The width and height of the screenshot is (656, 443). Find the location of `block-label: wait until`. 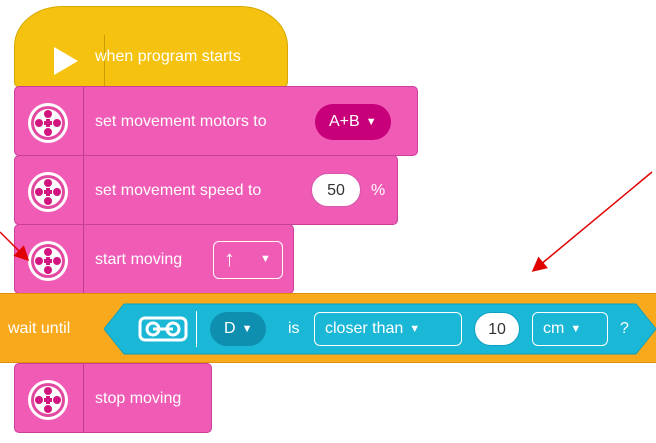

block-label: wait until is located at coordinates (39, 328).